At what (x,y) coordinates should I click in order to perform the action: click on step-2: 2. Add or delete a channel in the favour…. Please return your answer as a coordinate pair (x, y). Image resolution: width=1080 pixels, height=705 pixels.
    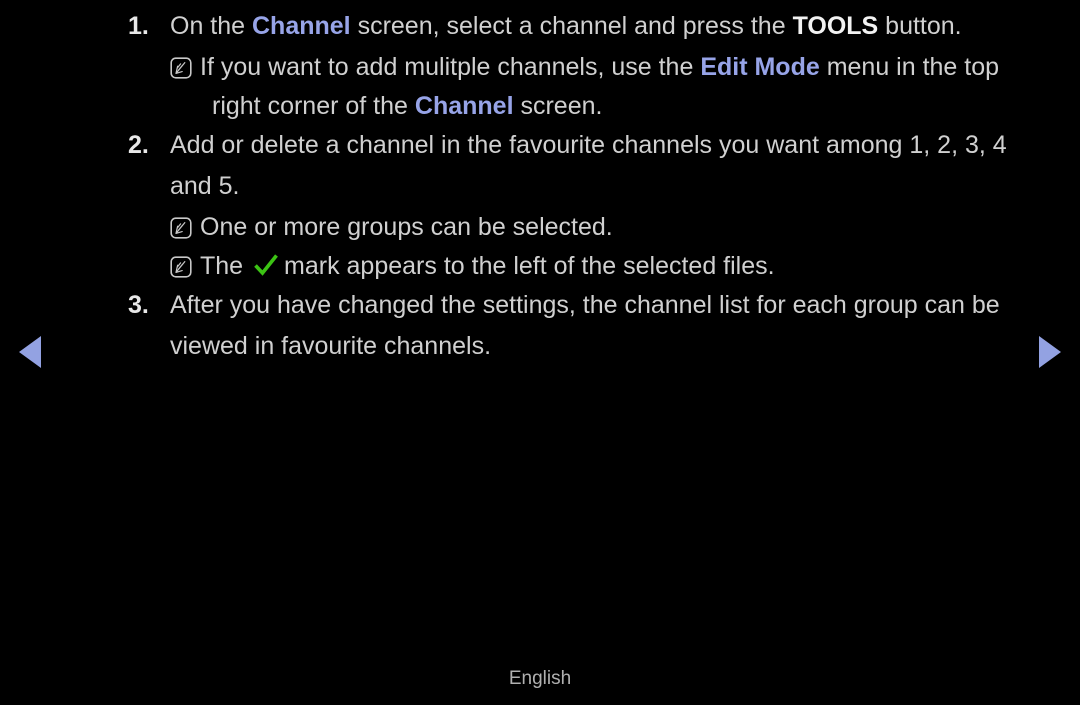
    Looking at the image, I should click on (584, 145).